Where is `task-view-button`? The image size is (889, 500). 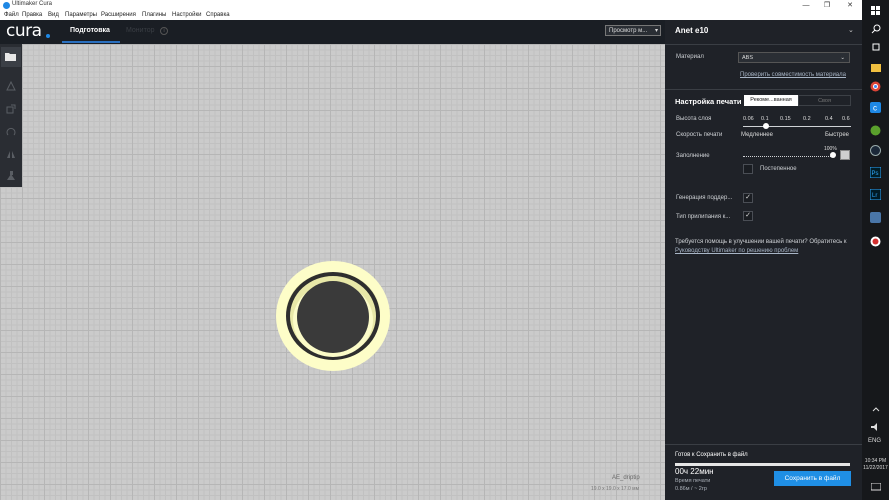 task-view-button is located at coordinates (875, 46).